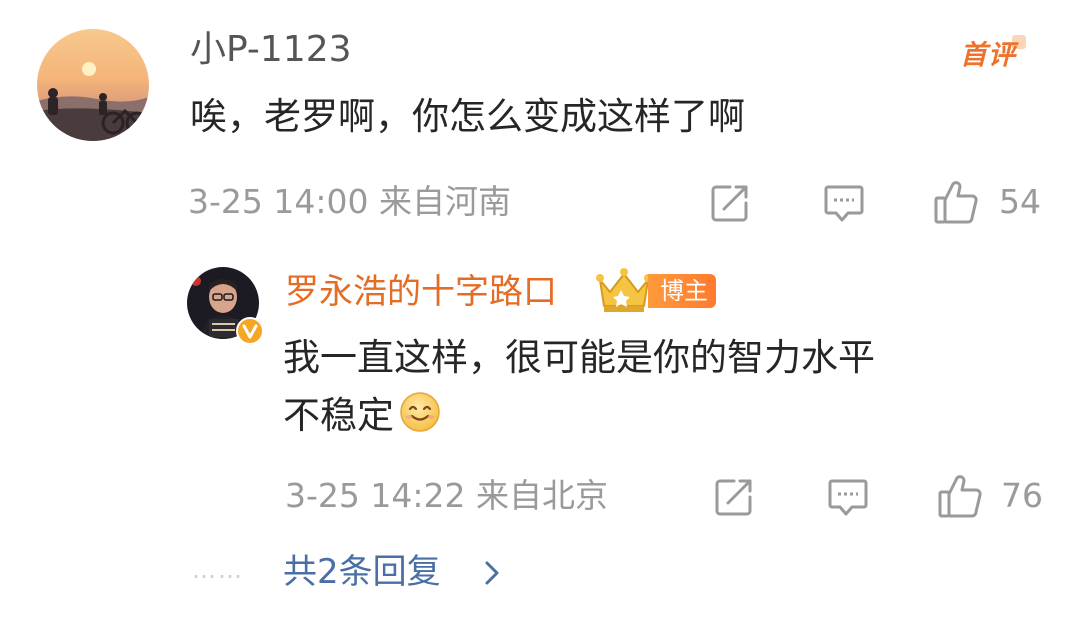  I want to click on commenter-avatar, so click(93, 85).